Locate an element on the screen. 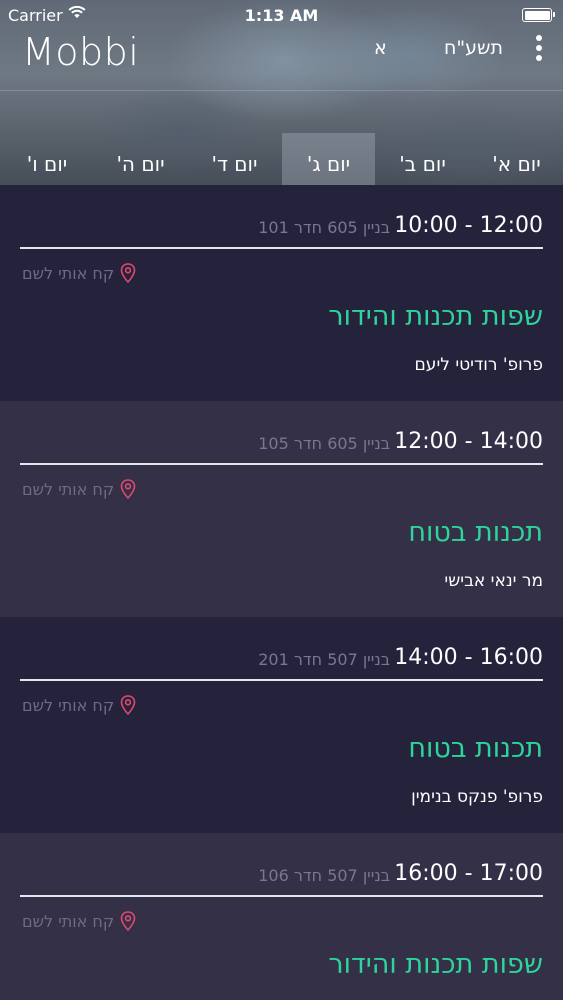  app-title: Mobbi is located at coordinates (81, 52).